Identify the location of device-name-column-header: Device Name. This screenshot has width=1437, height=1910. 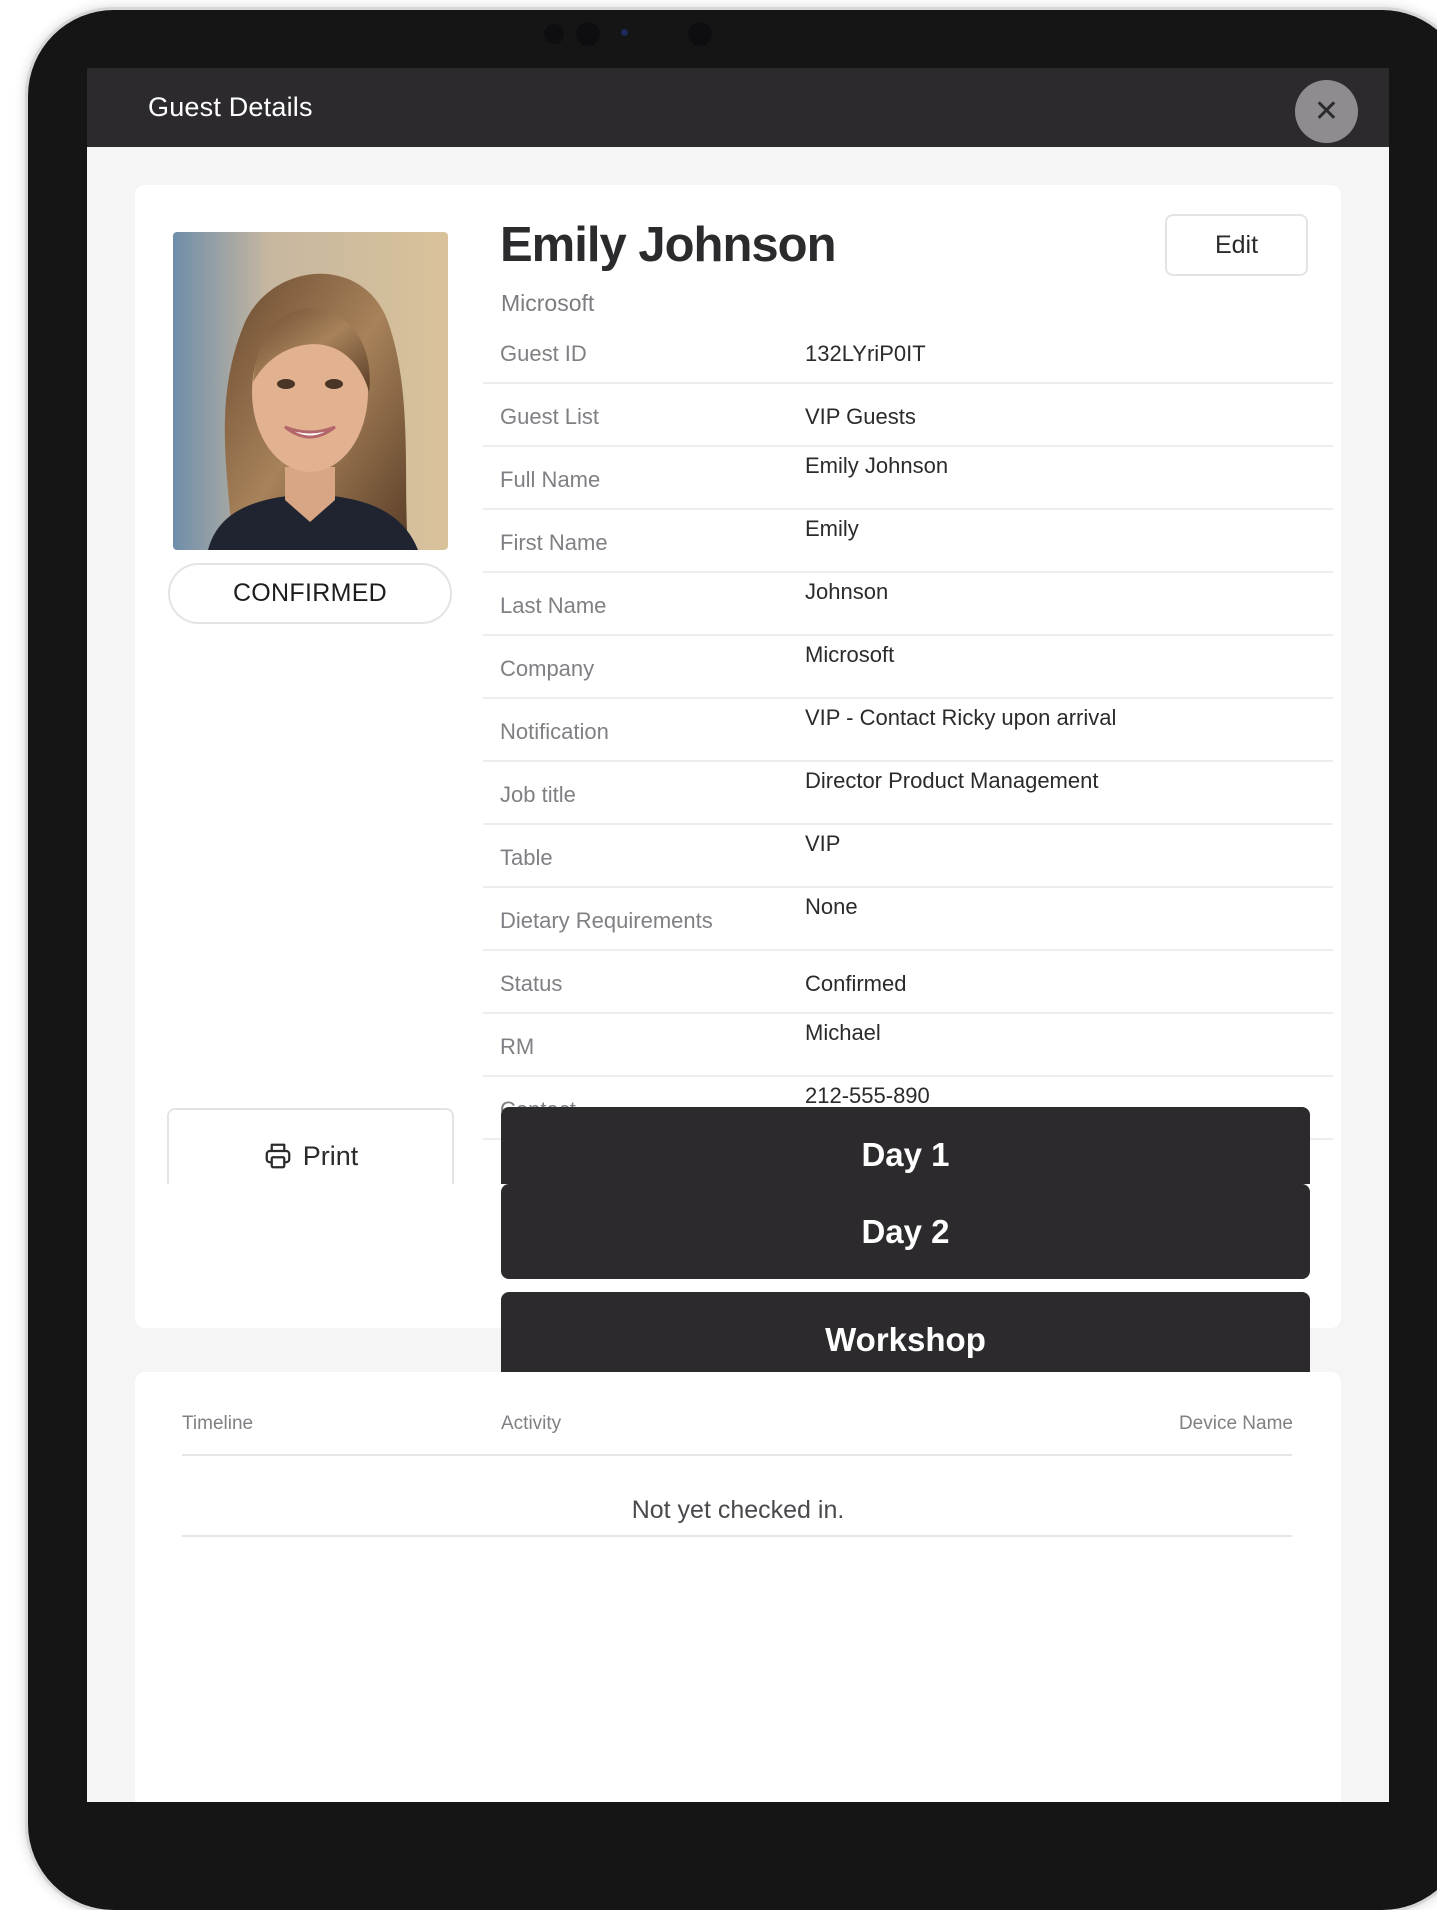
(1235, 1423).